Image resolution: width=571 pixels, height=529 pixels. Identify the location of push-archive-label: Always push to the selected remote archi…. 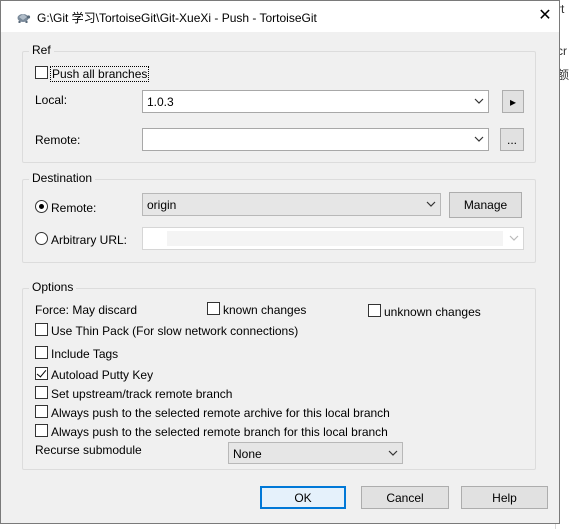
(220, 413).